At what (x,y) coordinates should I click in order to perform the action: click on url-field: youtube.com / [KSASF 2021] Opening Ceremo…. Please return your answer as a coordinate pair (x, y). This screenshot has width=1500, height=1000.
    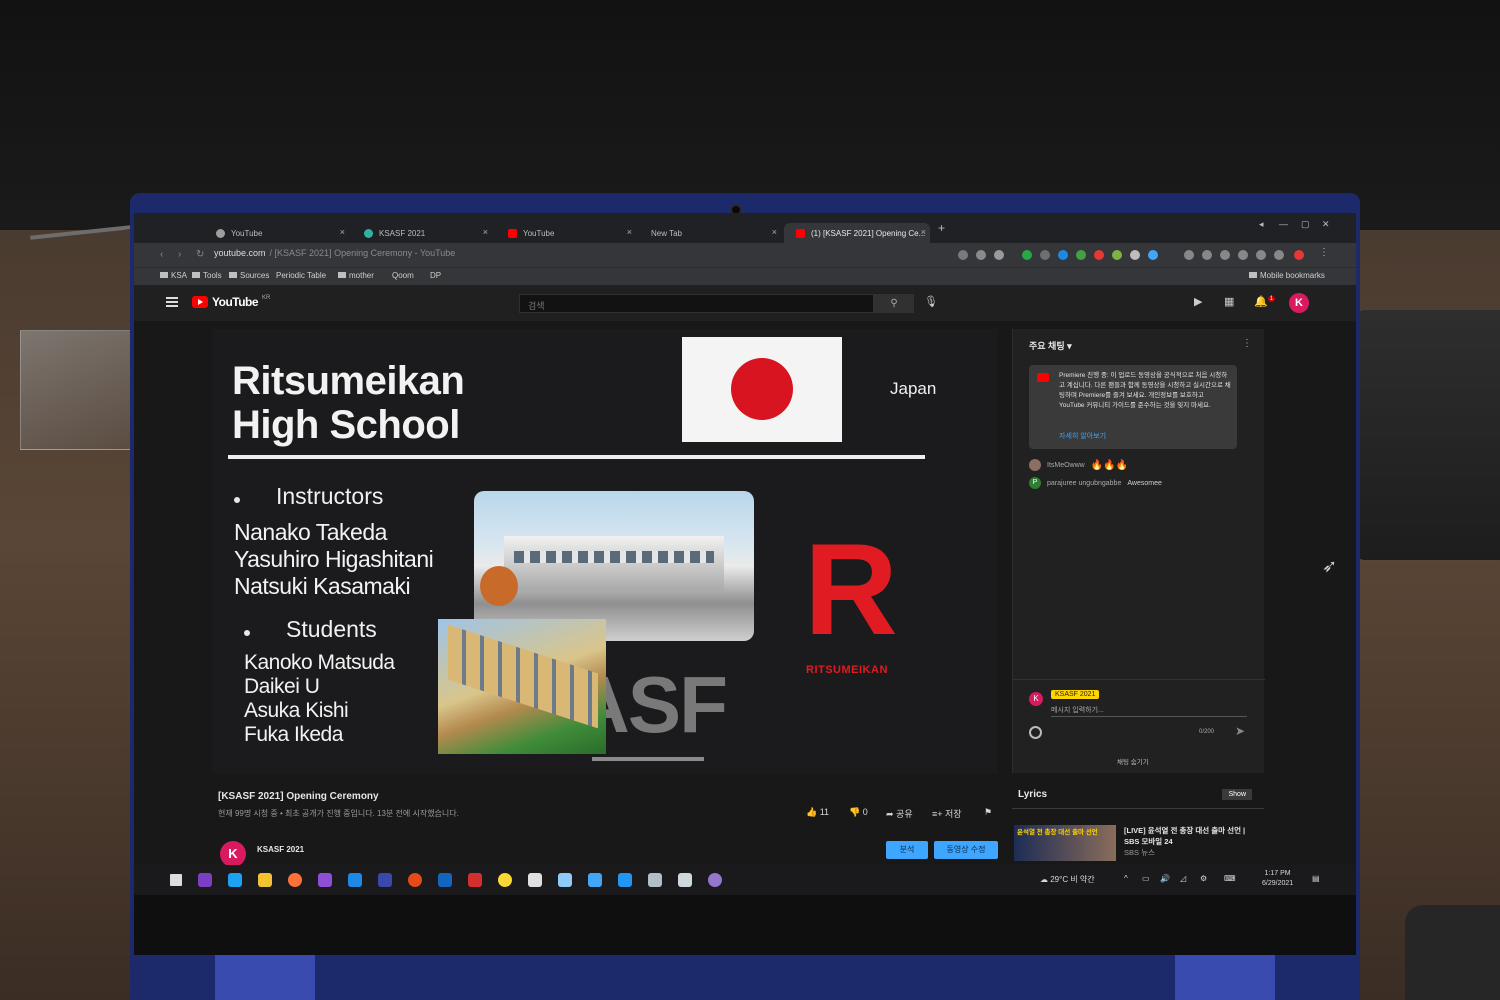
    Looking at the image, I should click on (334, 253).